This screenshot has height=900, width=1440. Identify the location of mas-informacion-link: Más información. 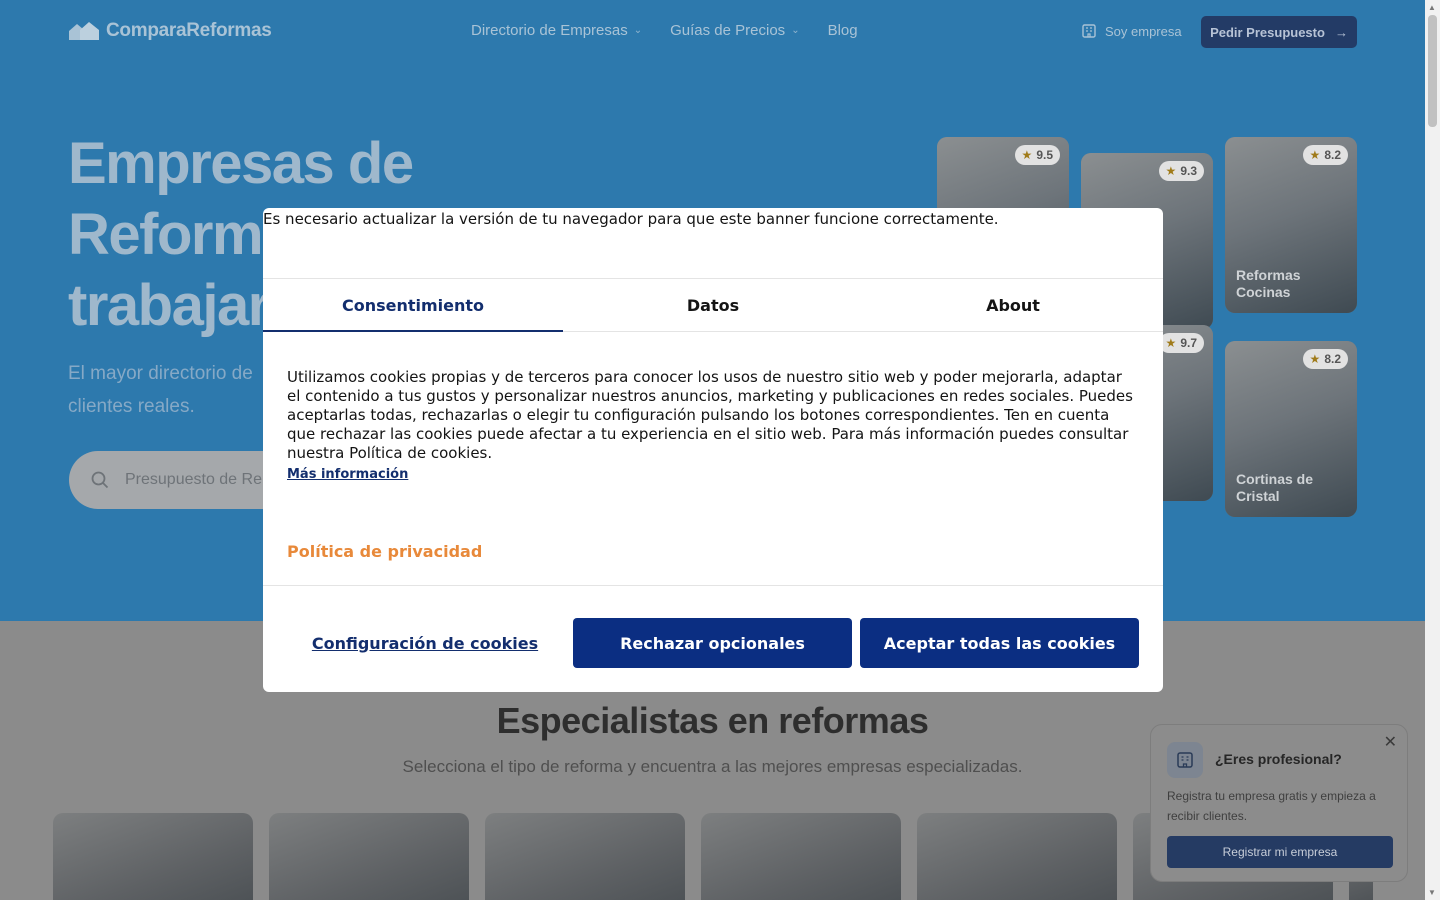
(347, 474).